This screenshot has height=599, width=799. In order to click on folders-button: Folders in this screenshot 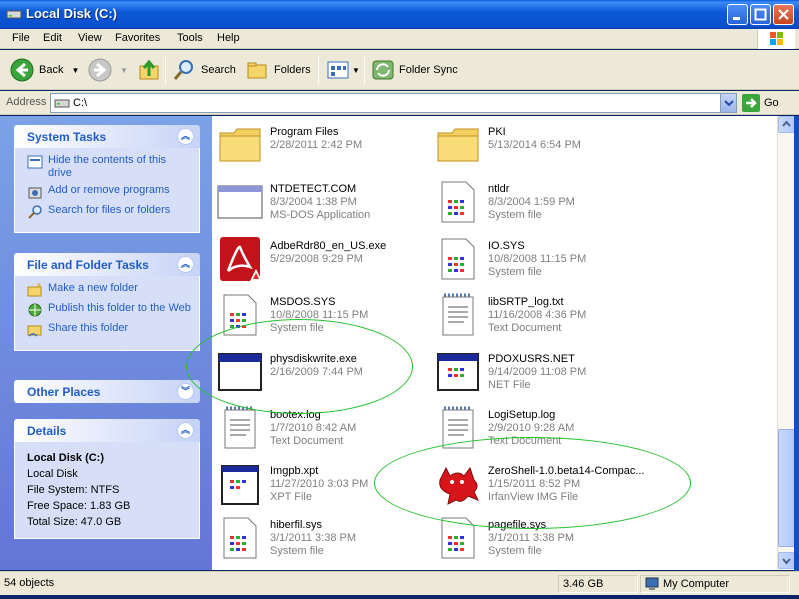, I will do `click(278, 70)`.